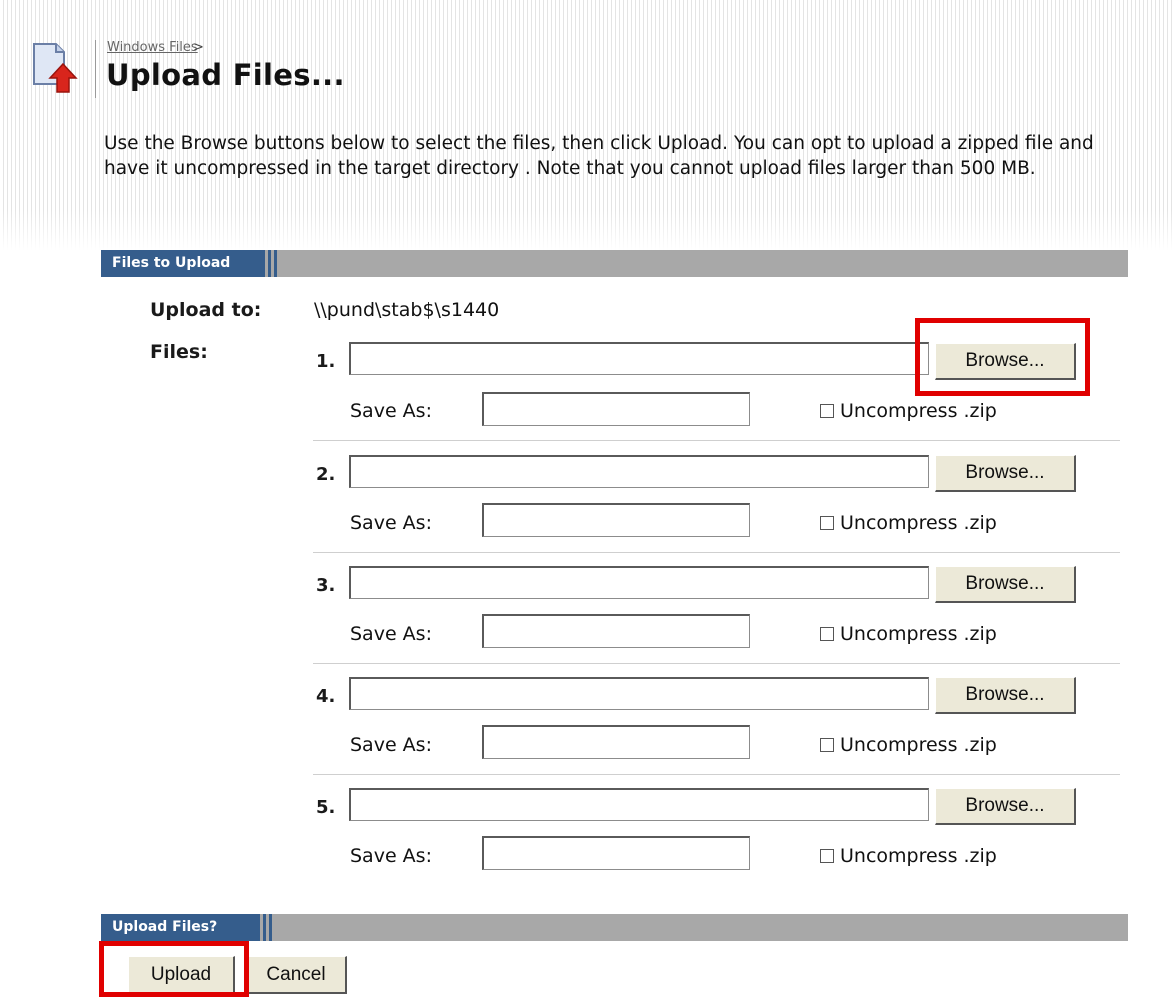 The image size is (1173, 997). What do you see at coordinates (296, 975) in the screenshot?
I see `cancel-button: Cancel` at bounding box center [296, 975].